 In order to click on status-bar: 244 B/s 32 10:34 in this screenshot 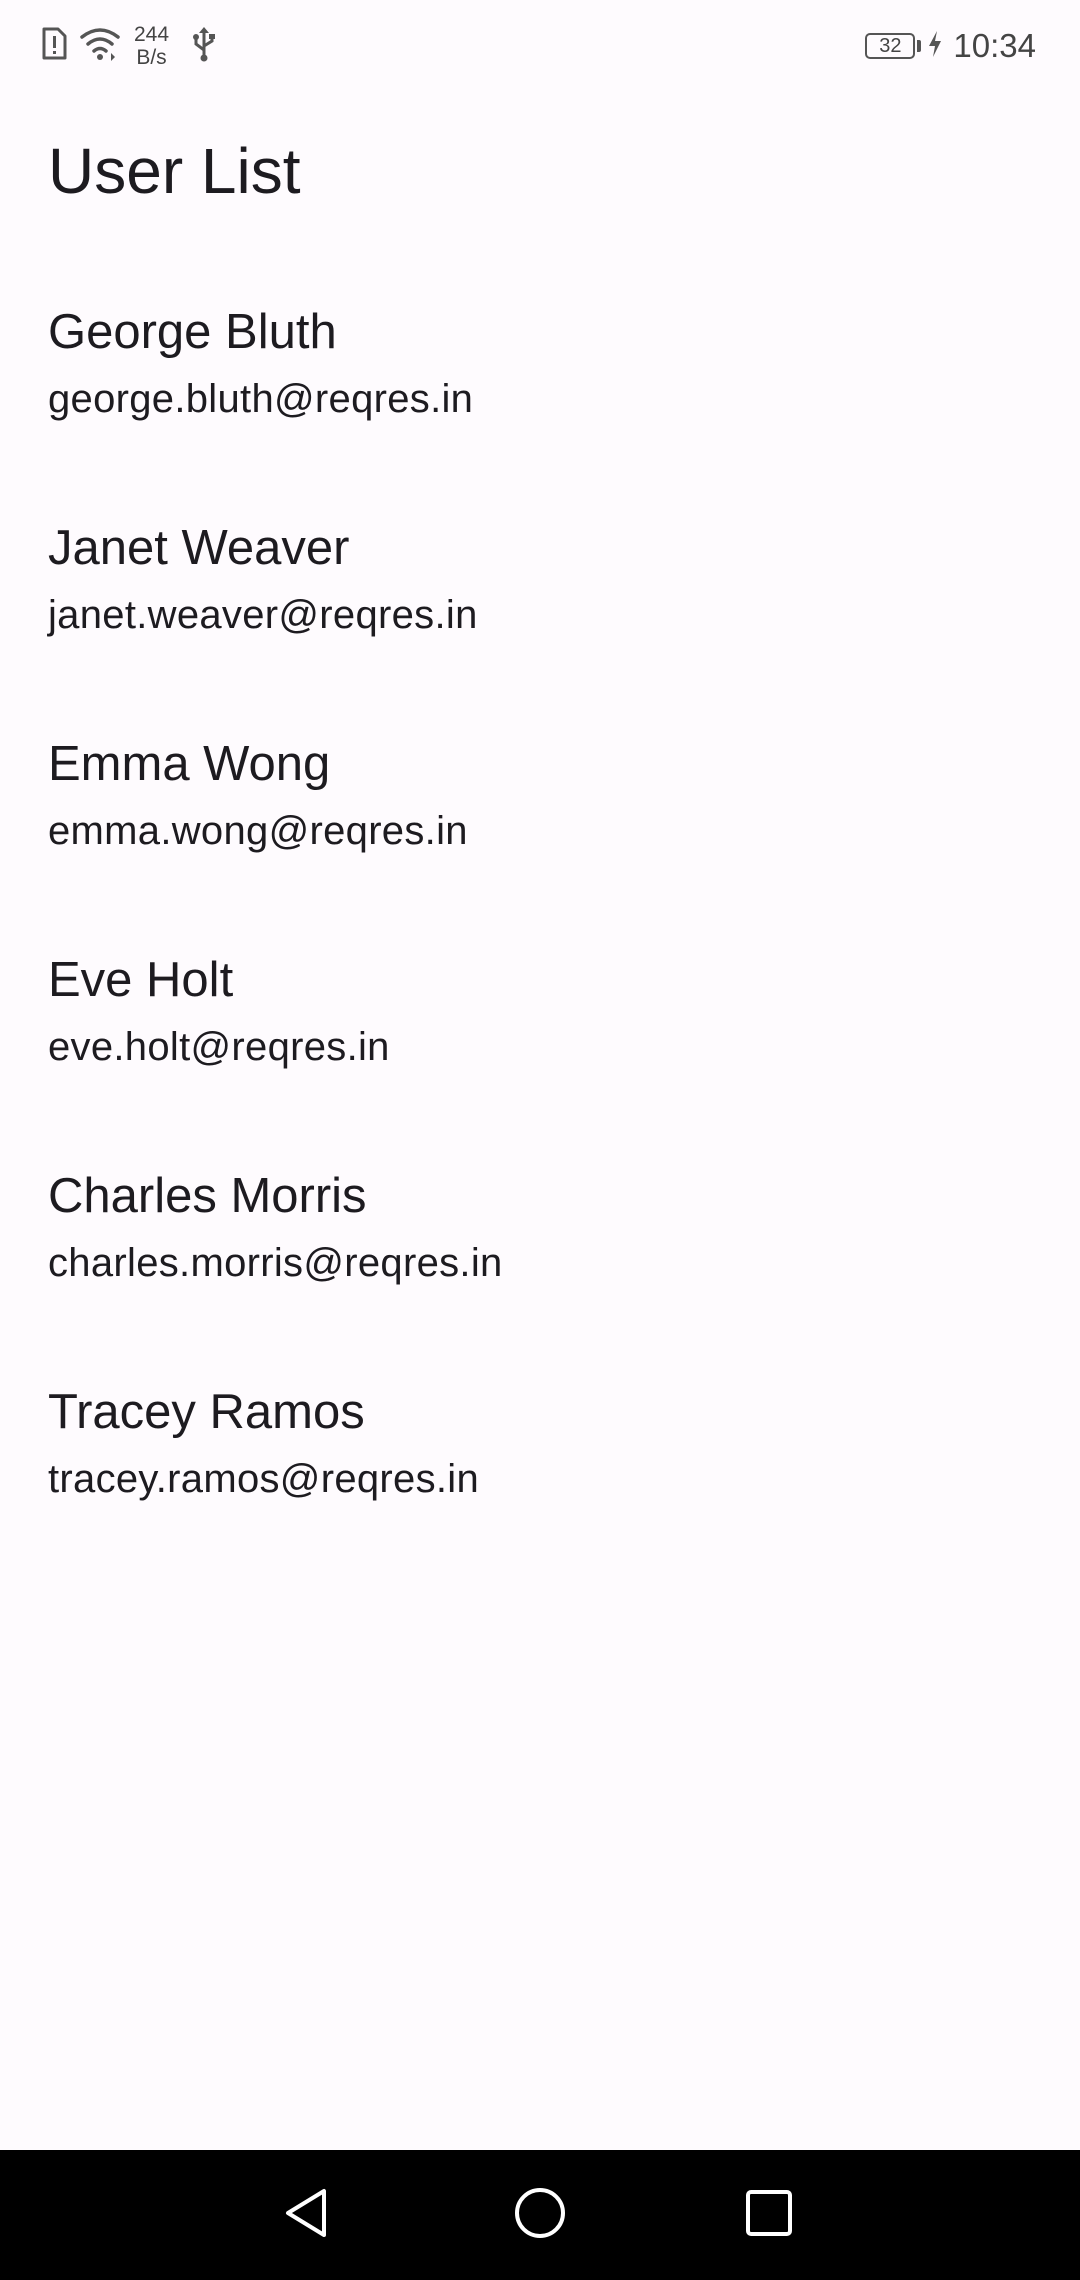, I will do `click(540, 46)`.